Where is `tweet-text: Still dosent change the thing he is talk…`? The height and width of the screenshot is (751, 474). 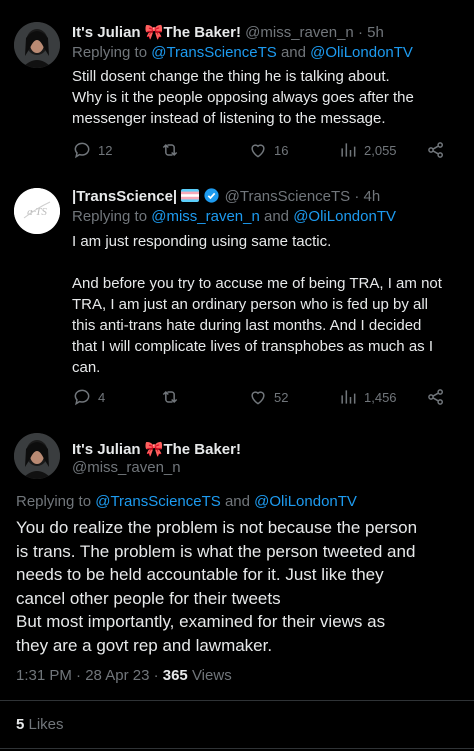 tweet-text: Still dosent change the thing he is talk… is located at coordinates (243, 97).